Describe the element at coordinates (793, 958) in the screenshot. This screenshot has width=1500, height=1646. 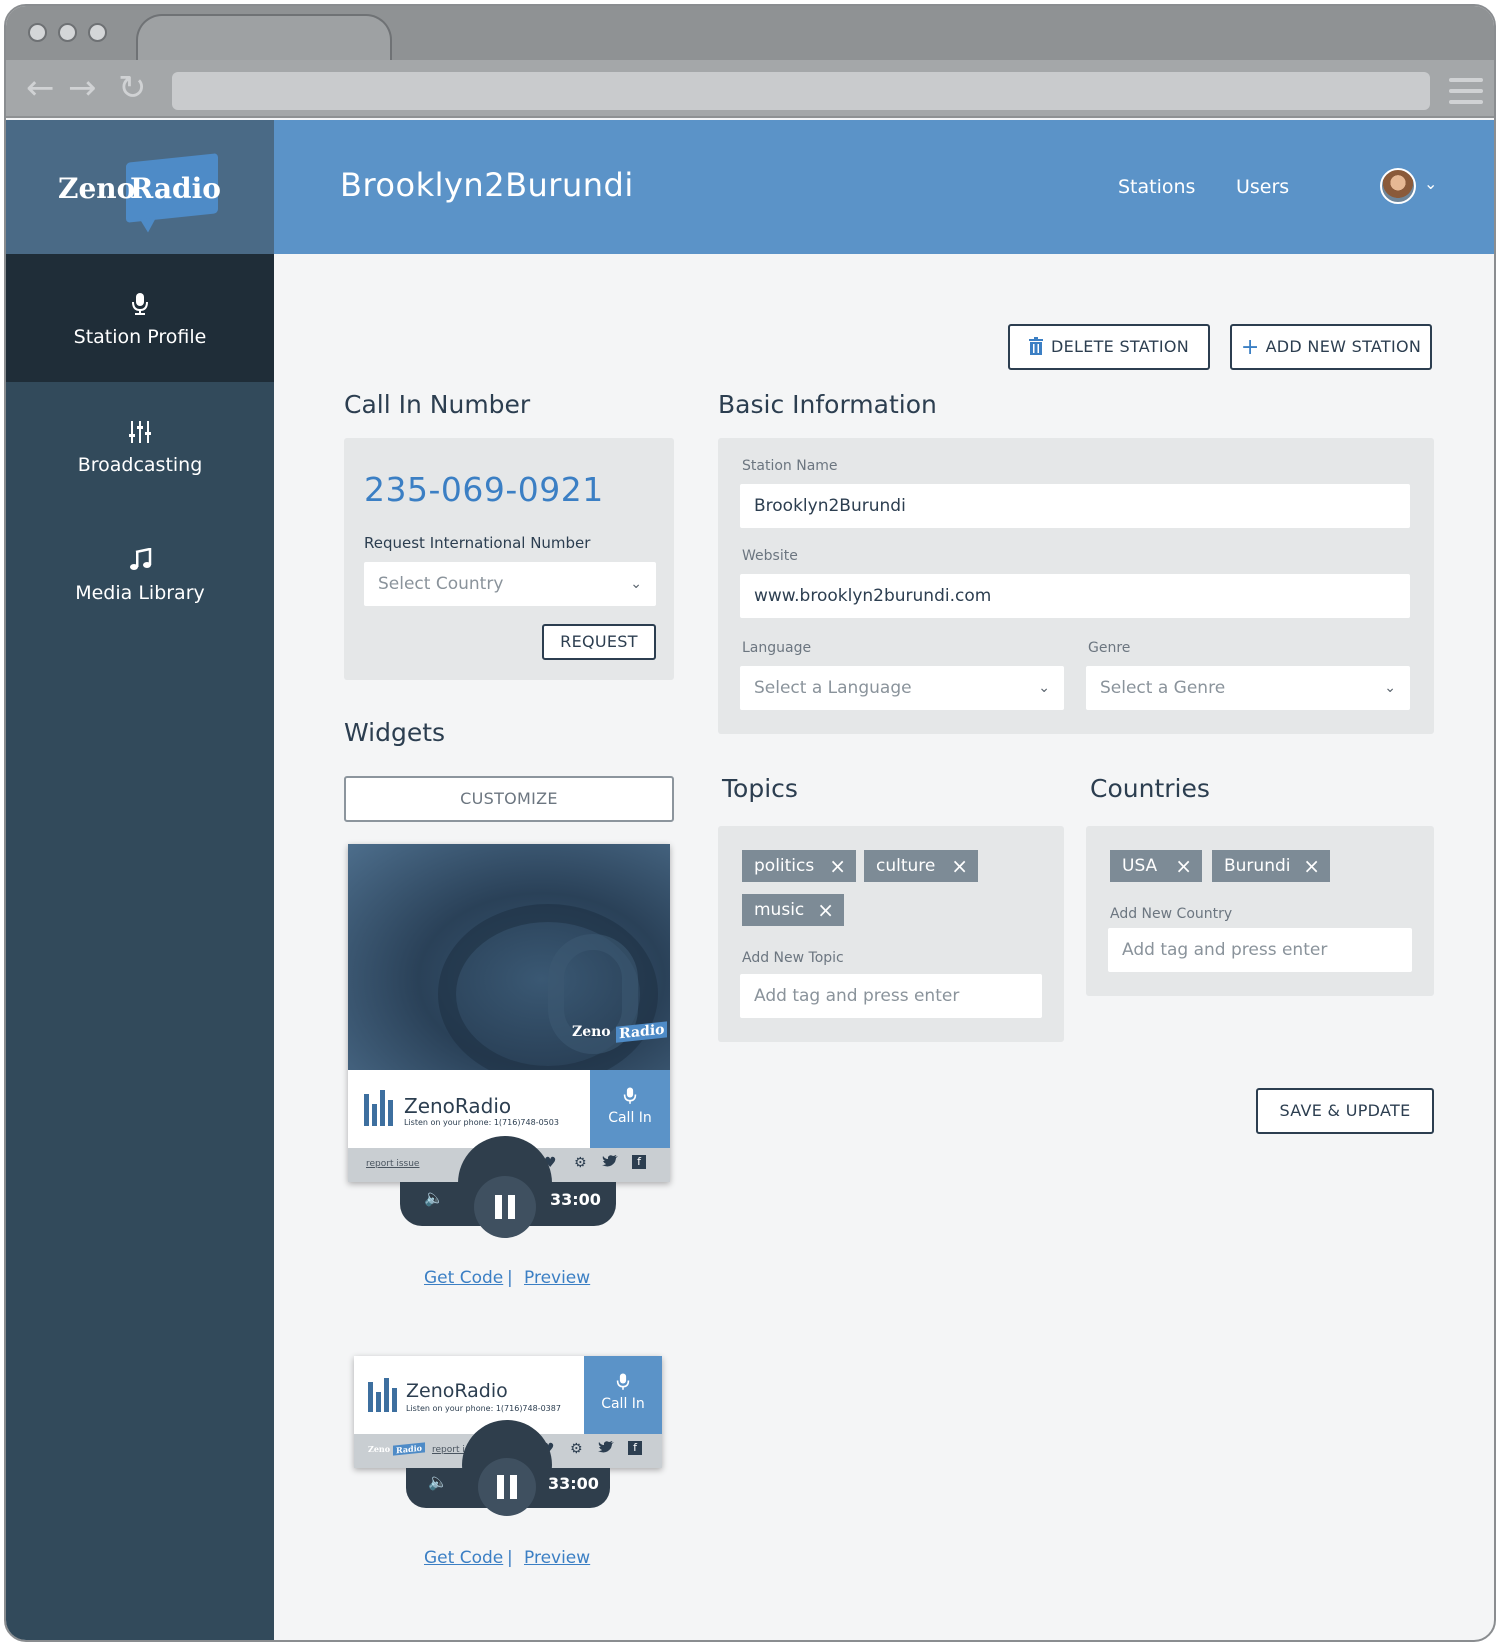
I see `add-new-topic-label: Add New Topic` at that location.